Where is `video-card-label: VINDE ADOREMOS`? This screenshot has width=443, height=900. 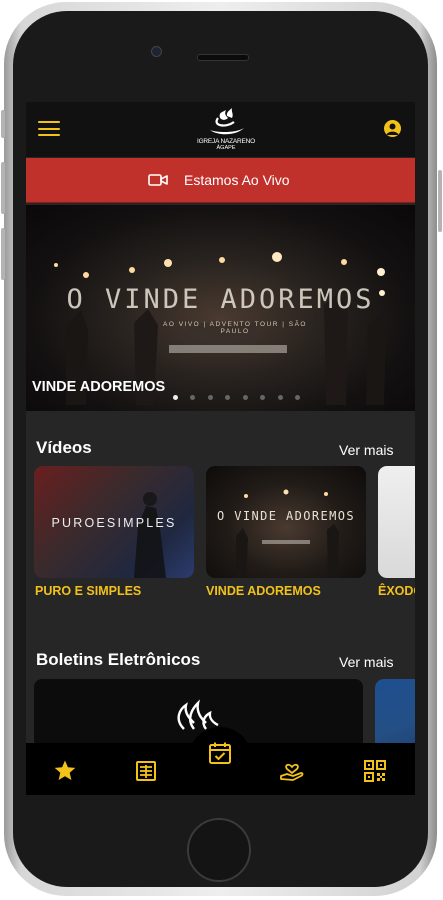
video-card-label: VINDE ADOREMOS is located at coordinates (263, 591).